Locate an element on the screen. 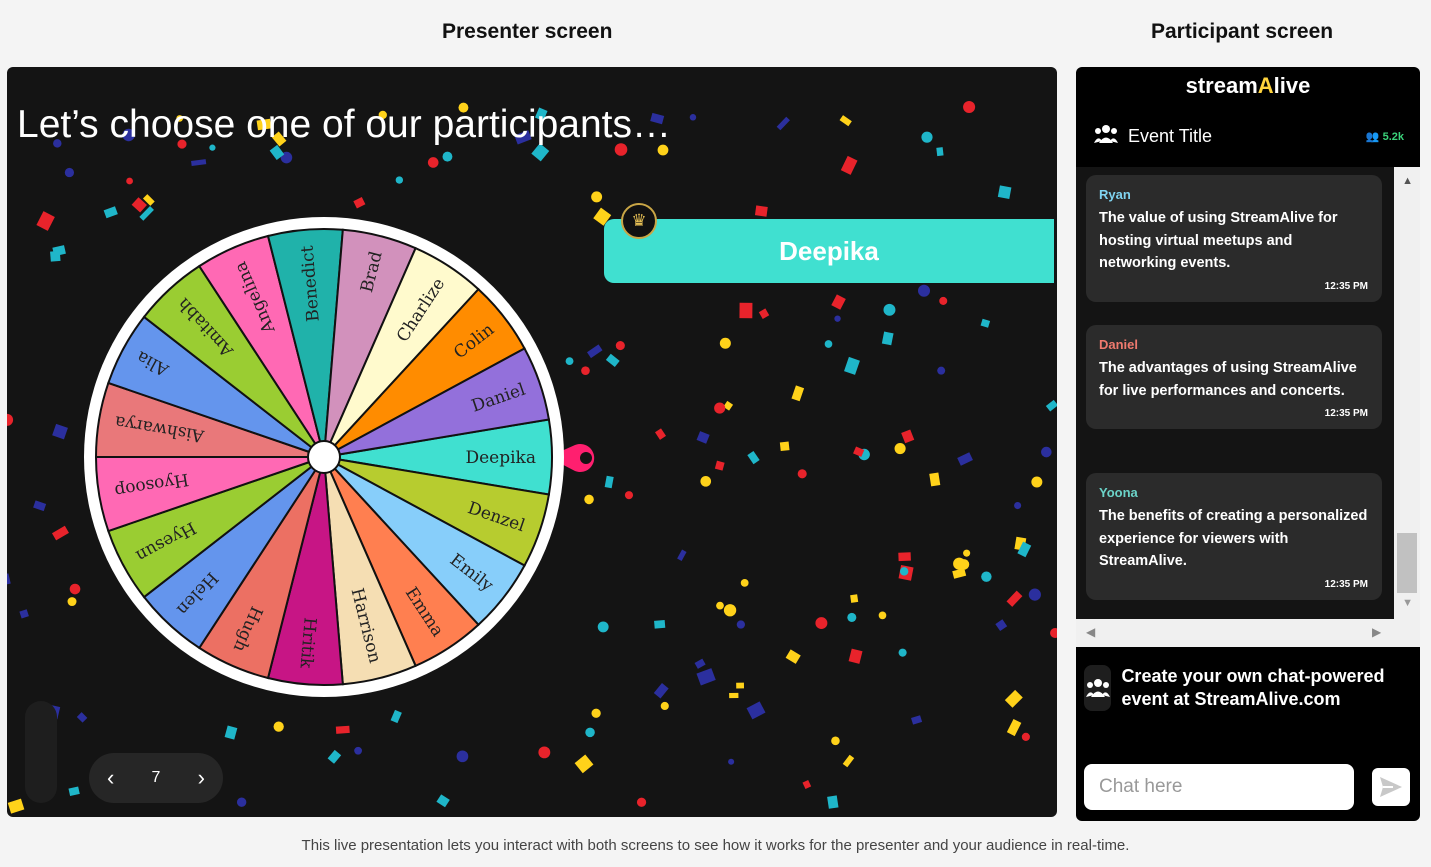 The image size is (1431, 867). presenter-screen-title: Presenter screen is located at coordinates (527, 31).